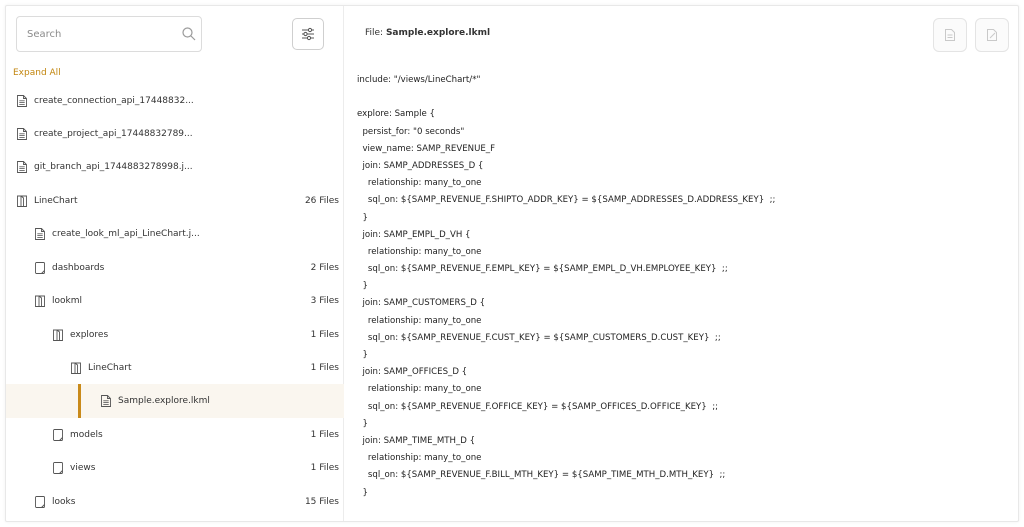  I want to click on filter-button, so click(308, 34).